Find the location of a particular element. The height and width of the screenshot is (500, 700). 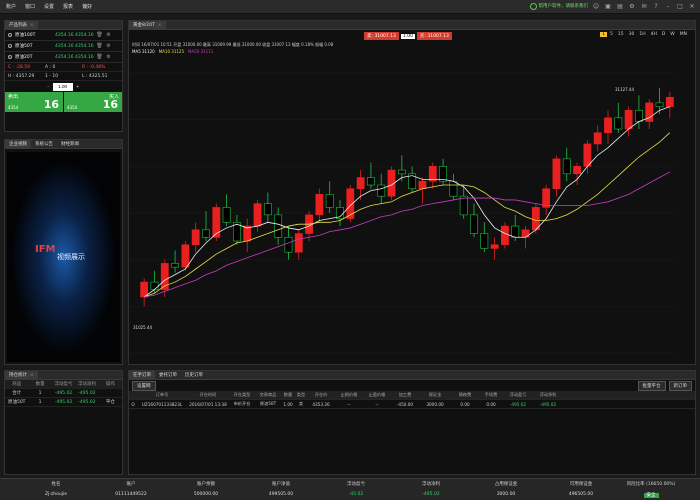

position-summary-header: 持仓统计 × is located at coordinates (63, 375).